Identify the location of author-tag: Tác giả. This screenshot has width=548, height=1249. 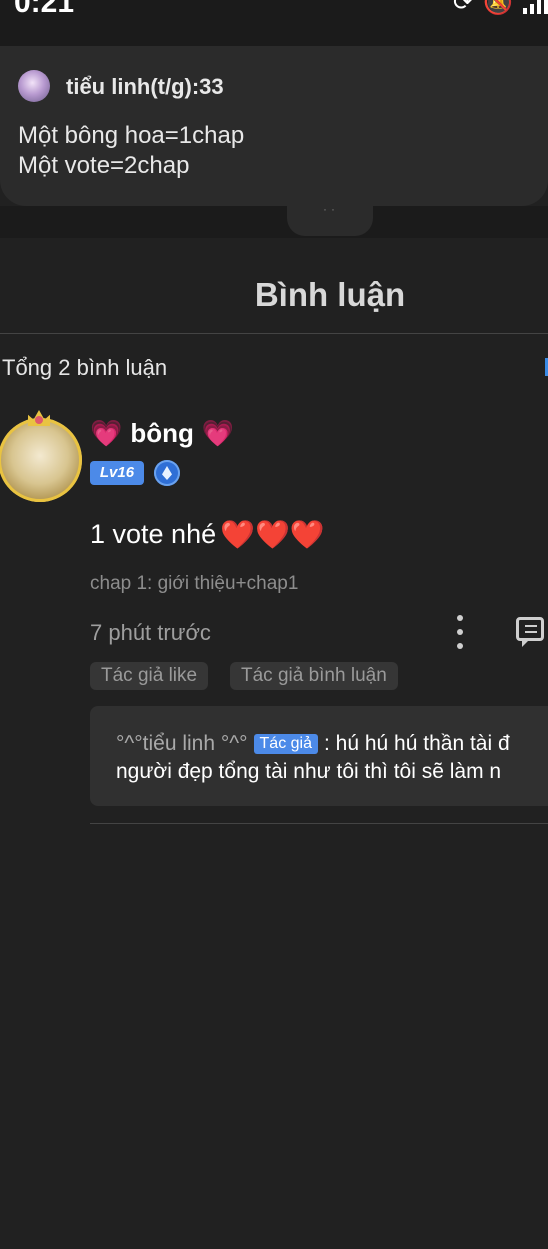
(285, 744).